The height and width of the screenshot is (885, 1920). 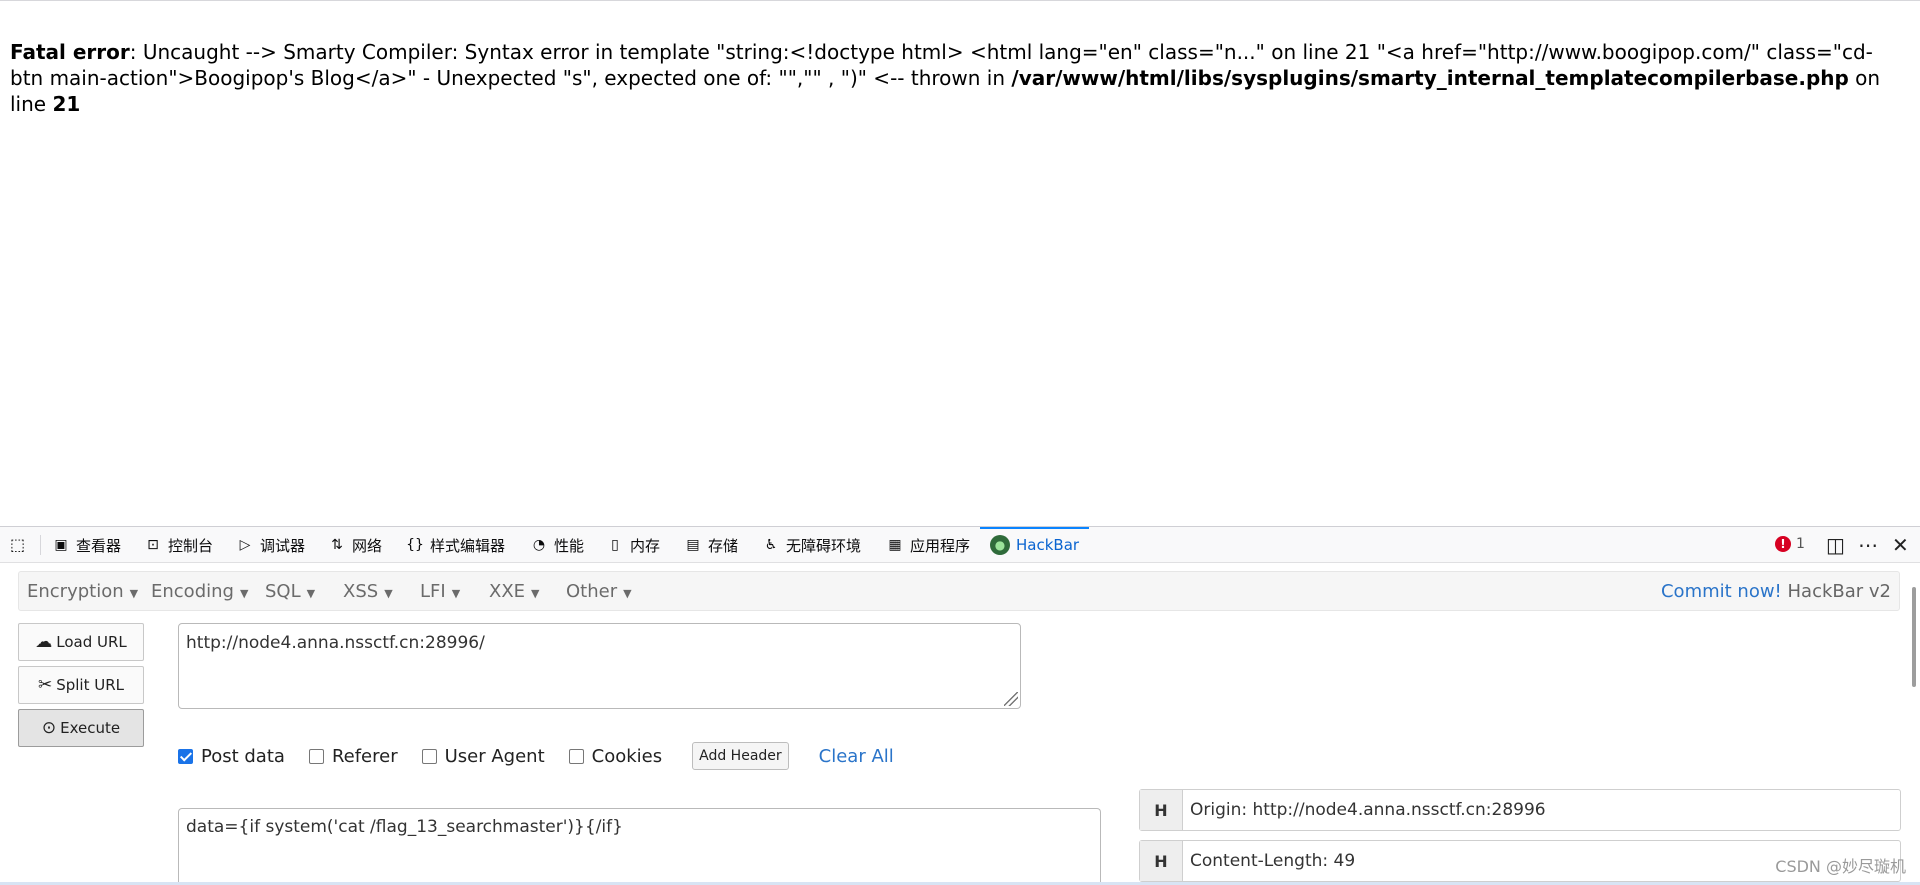 What do you see at coordinates (615, 756) in the screenshot?
I see `cookies-checkbox: Cookies` at bounding box center [615, 756].